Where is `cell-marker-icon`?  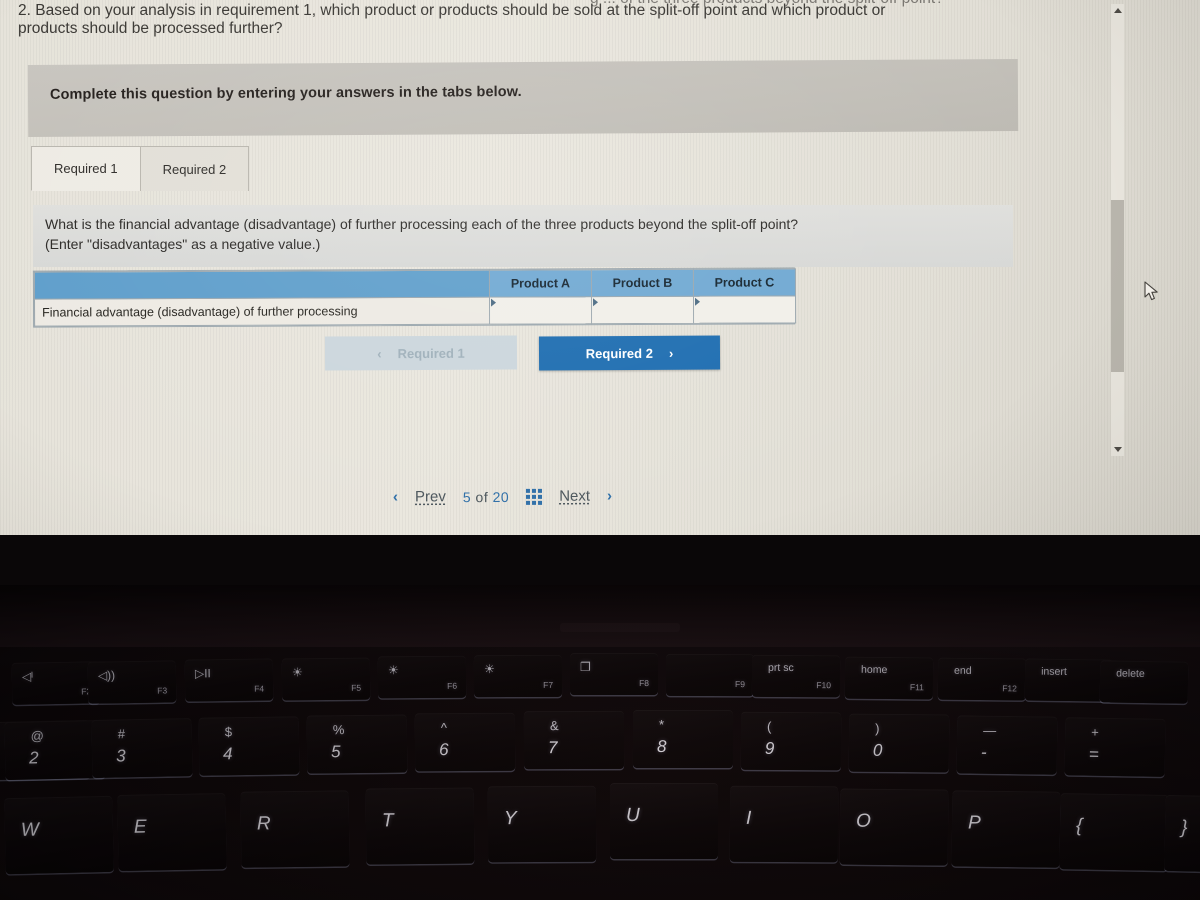
cell-marker-icon is located at coordinates (494, 302).